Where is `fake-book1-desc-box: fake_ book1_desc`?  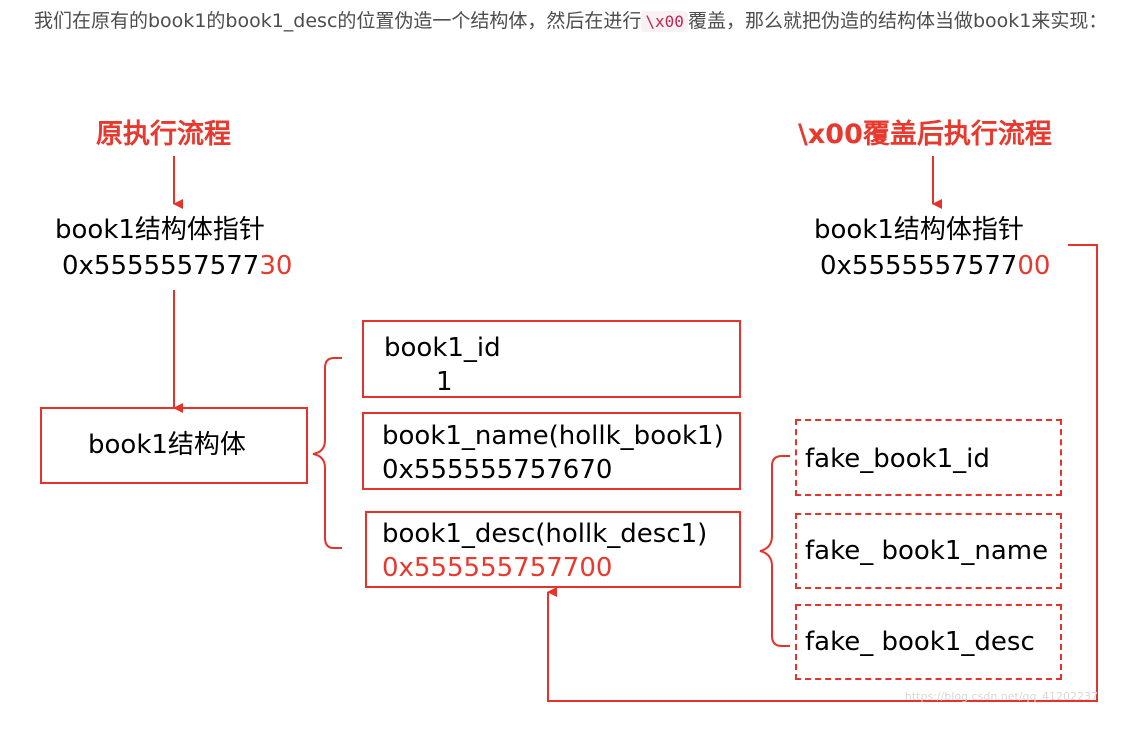 fake-book1-desc-box: fake_ book1_desc is located at coordinates (928, 642).